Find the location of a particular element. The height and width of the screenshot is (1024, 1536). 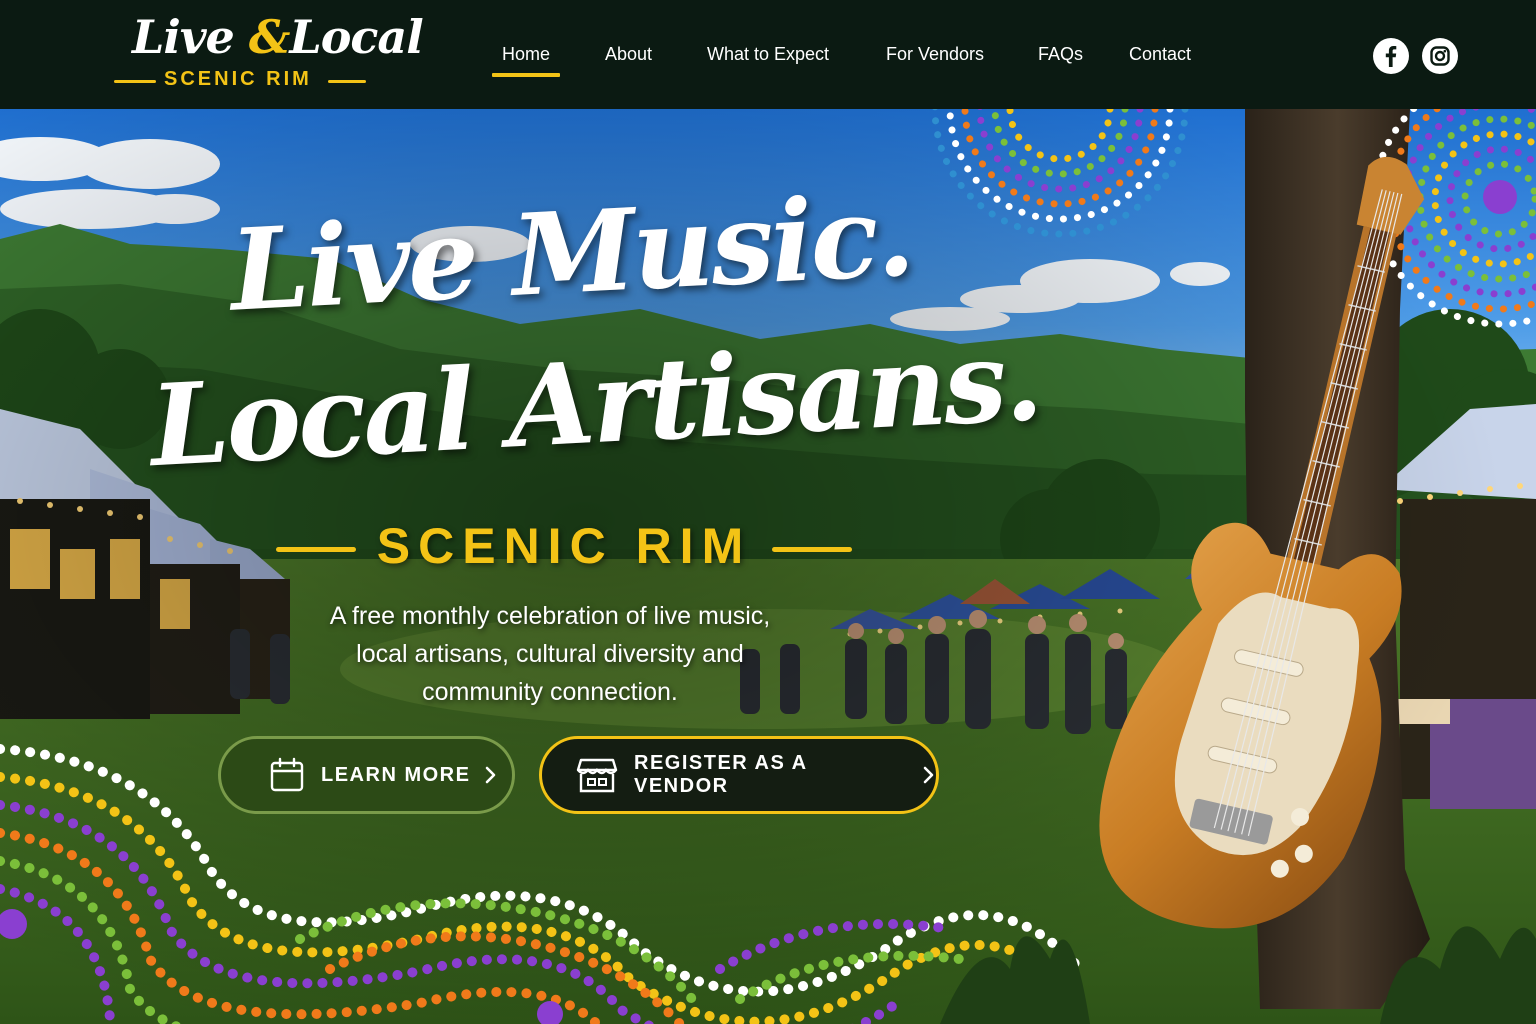

nav-faqs: FAQs is located at coordinates (1060, 54).